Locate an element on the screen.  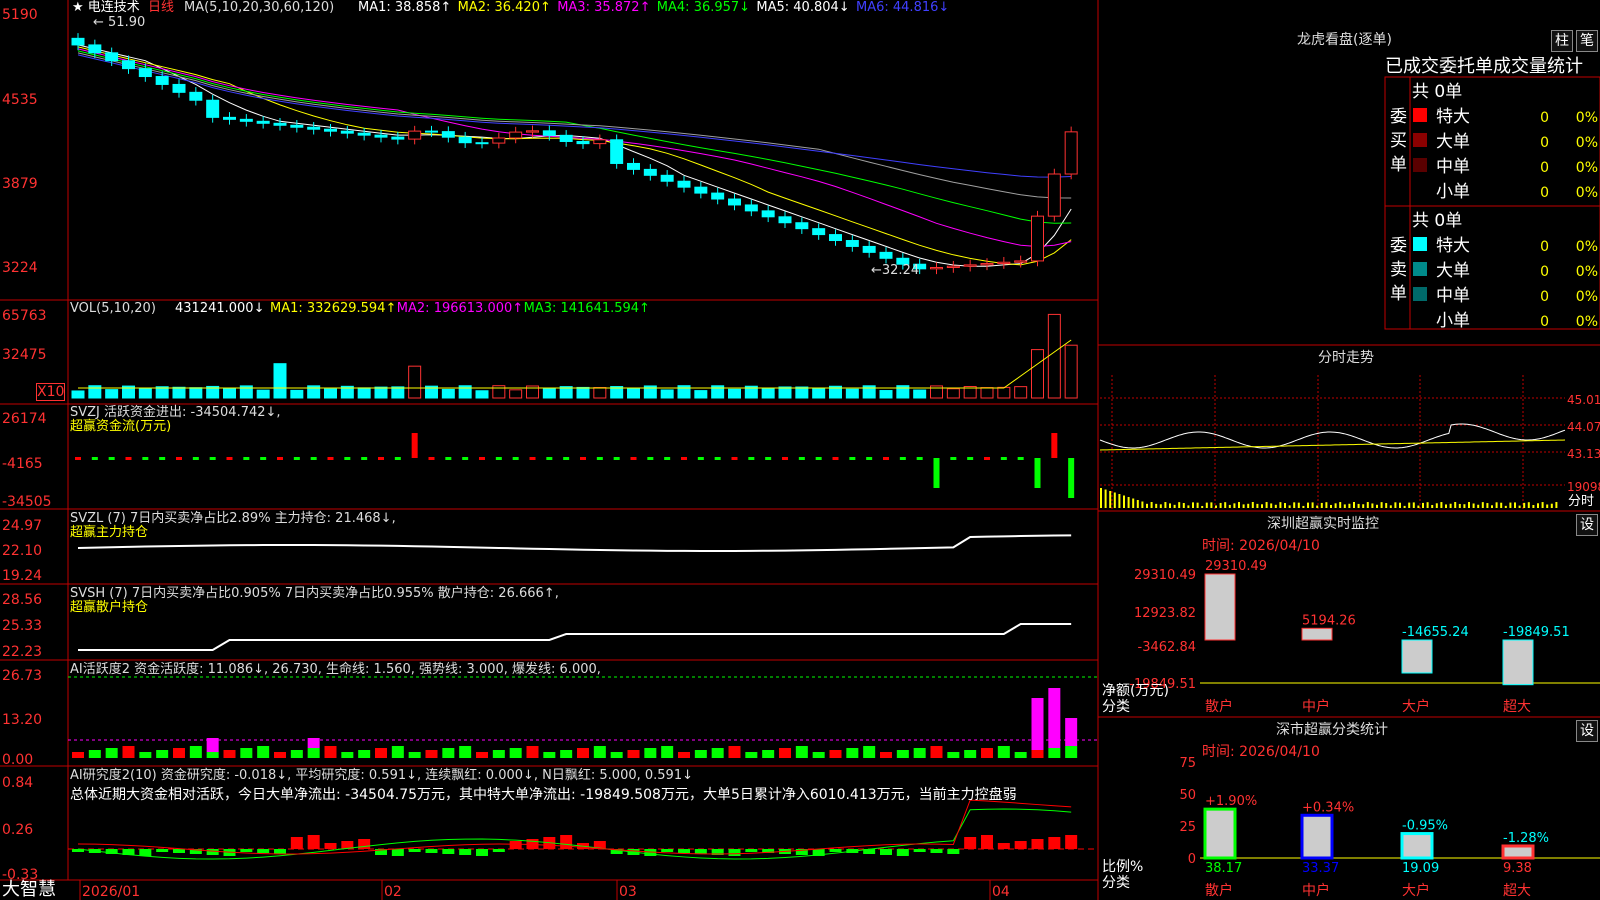
svzj-legend: SVZJ 活跃资金进出: -34504.742↓, is located at coordinates (175, 412).